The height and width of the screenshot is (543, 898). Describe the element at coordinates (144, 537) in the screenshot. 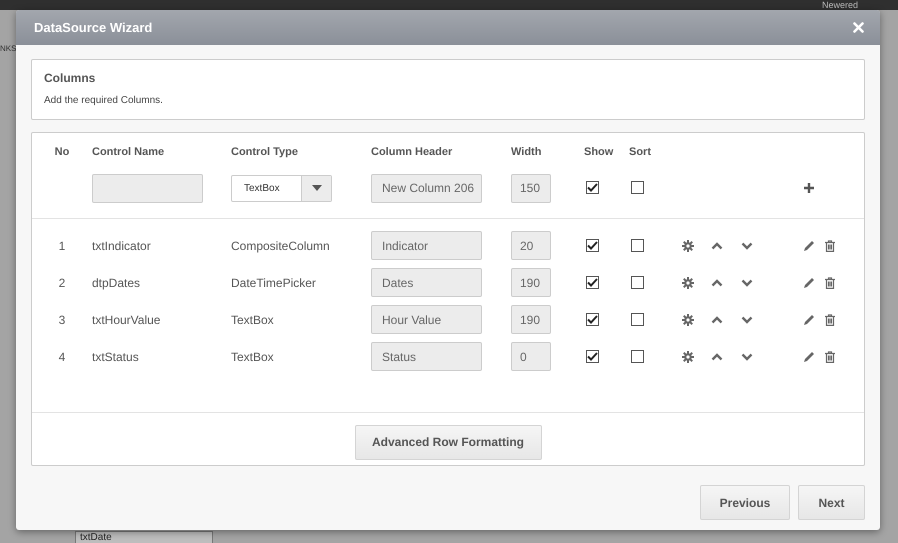

I see `background-field: txtDate` at that location.